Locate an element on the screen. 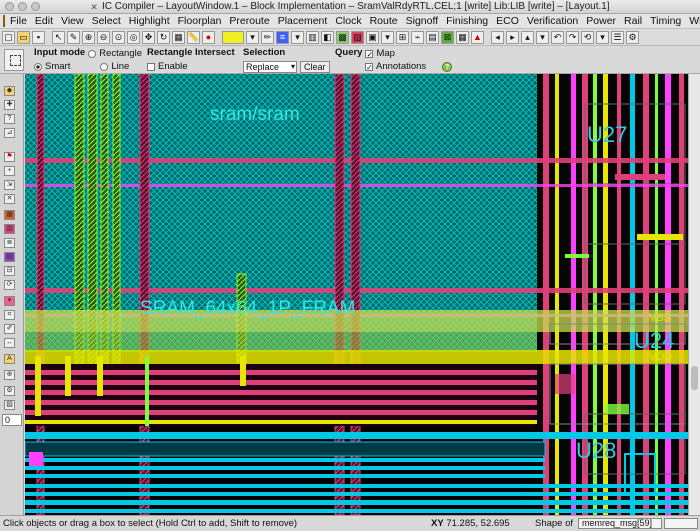 The width and height of the screenshot is (700, 531). rectangle-radio is located at coordinates (92, 53).